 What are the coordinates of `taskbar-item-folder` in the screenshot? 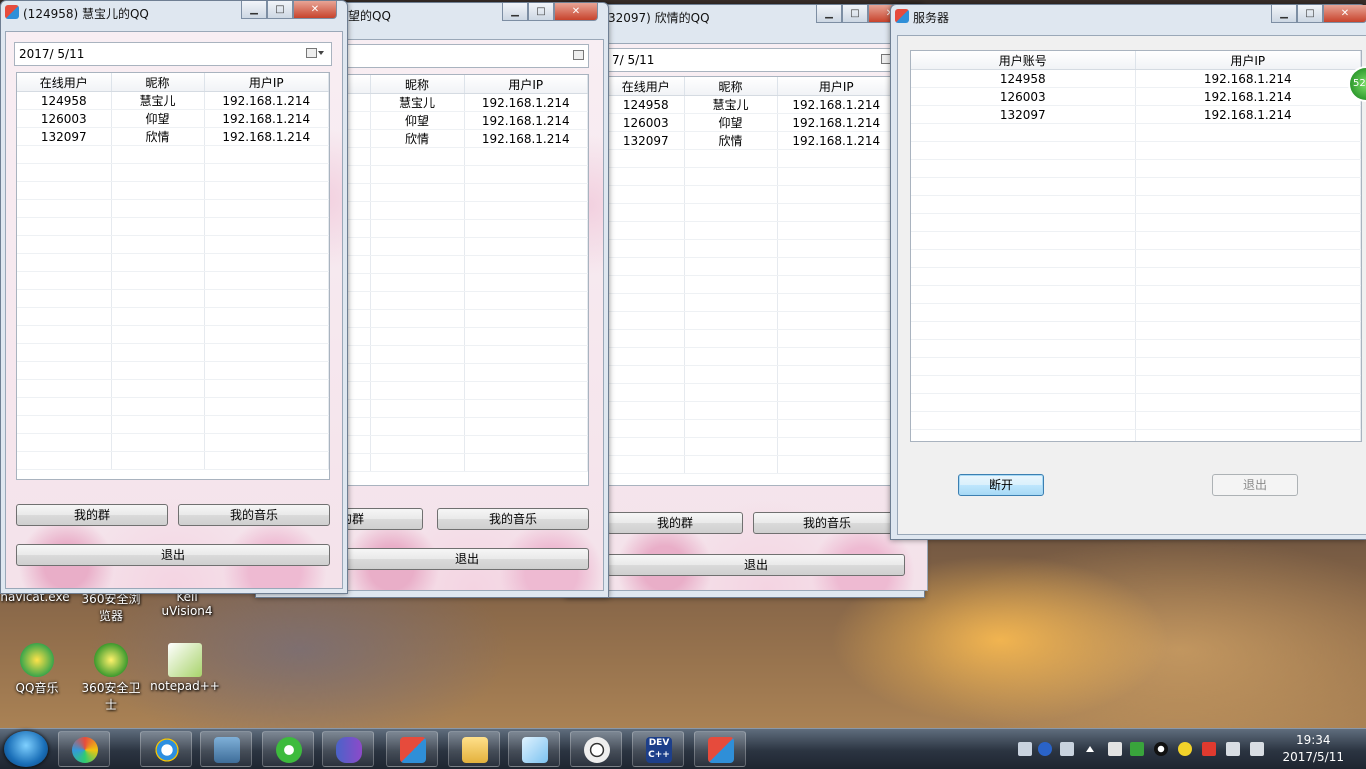 It's located at (474, 749).